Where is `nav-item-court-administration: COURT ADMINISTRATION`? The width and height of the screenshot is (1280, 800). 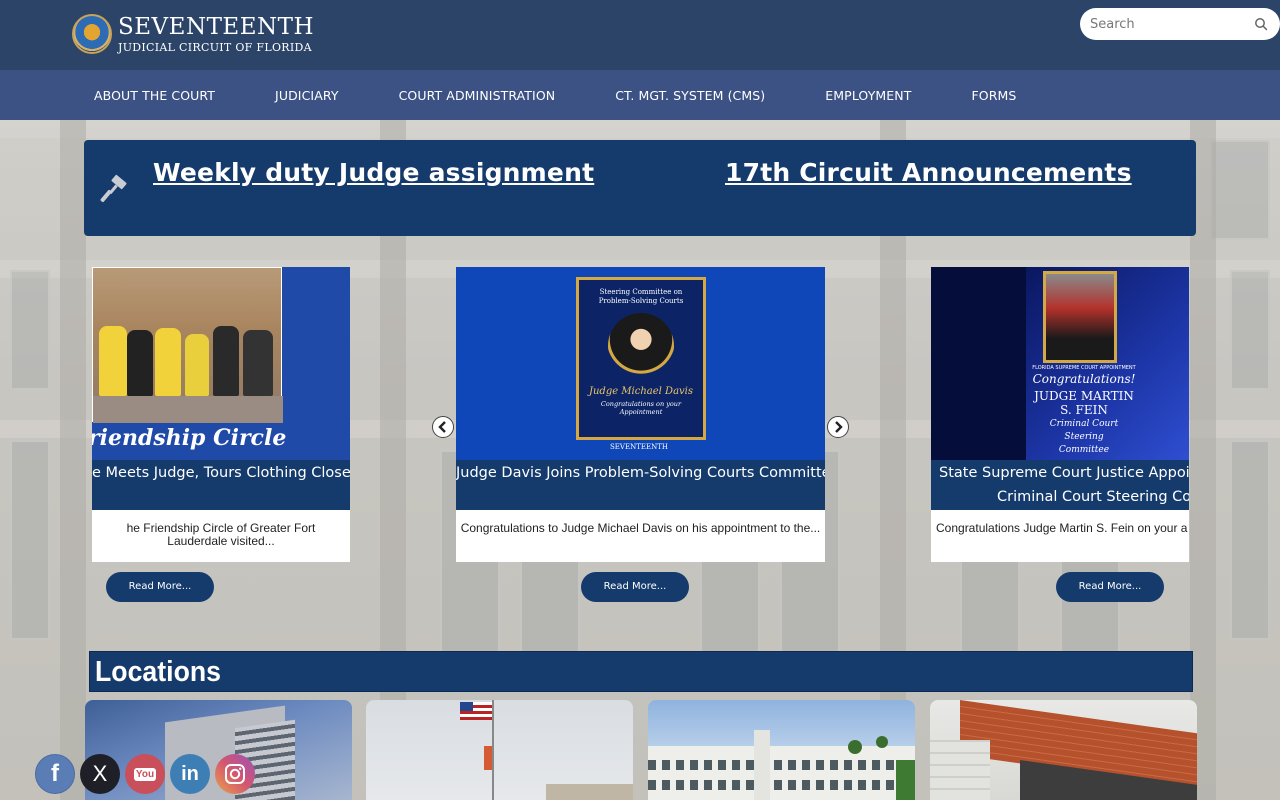
nav-item-court-administration: COURT ADMINISTRATION is located at coordinates (477, 95).